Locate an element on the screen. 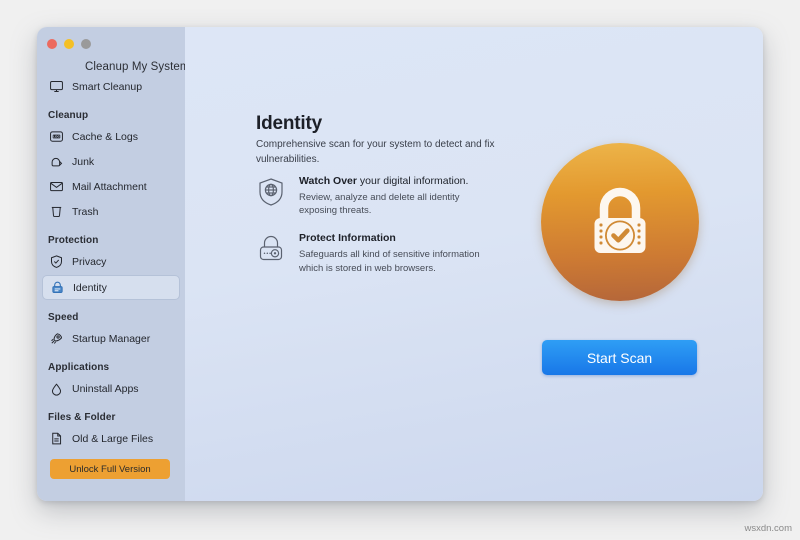 This screenshot has height=540, width=800. sidebar-section-protection: Protection is located at coordinates (73, 240).